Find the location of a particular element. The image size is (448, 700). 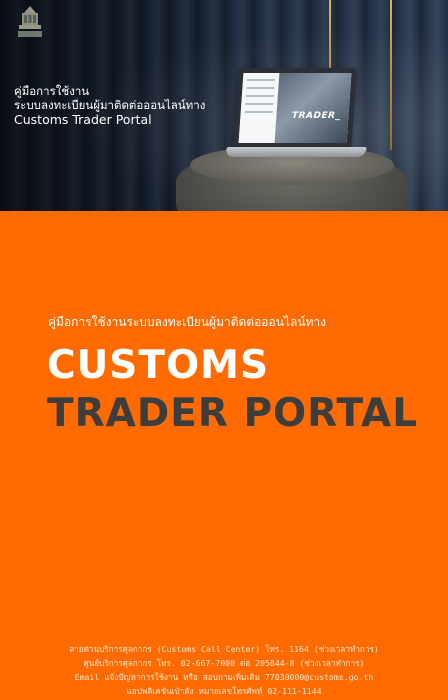

hero-caption-line: ระบบลงทะเบียนผู้มาติดต่อออนไลน์ทาง is located at coordinates (110, 105).